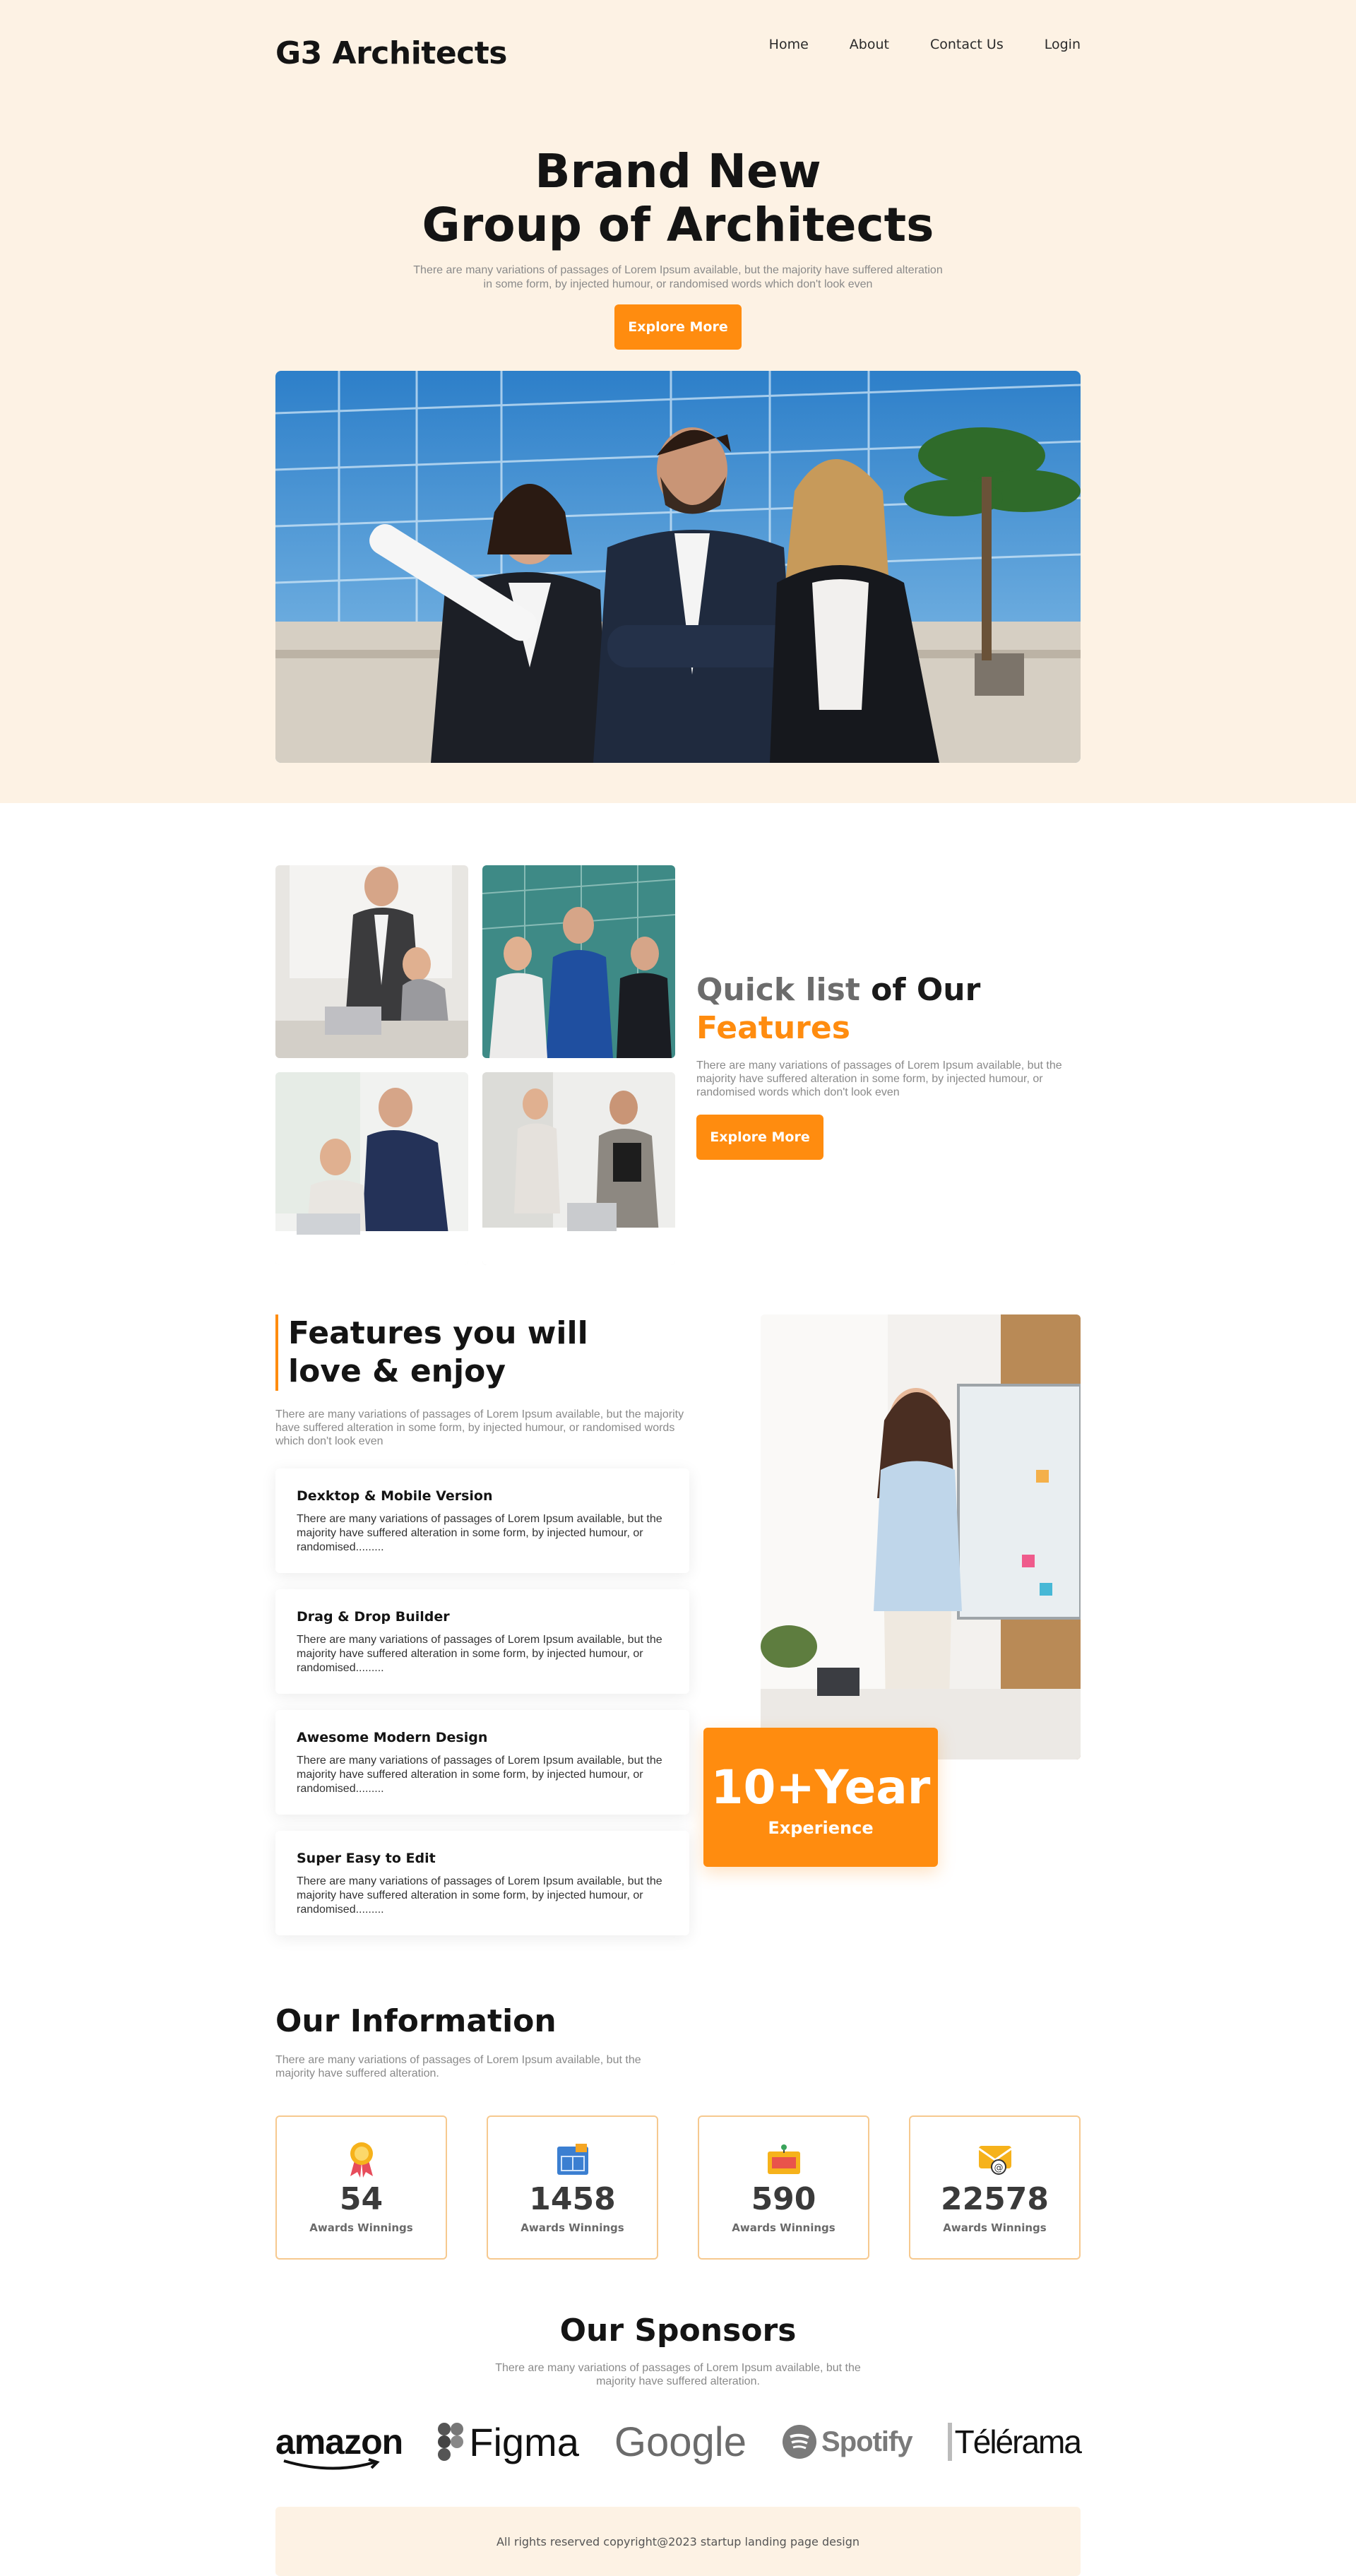 Image resolution: width=1356 pixels, height=2576 pixels. What do you see at coordinates (889, 1009) in the screenshot?
I see `quick-list-title: Quick list of Our Features` at bounding box center [889, 1009].